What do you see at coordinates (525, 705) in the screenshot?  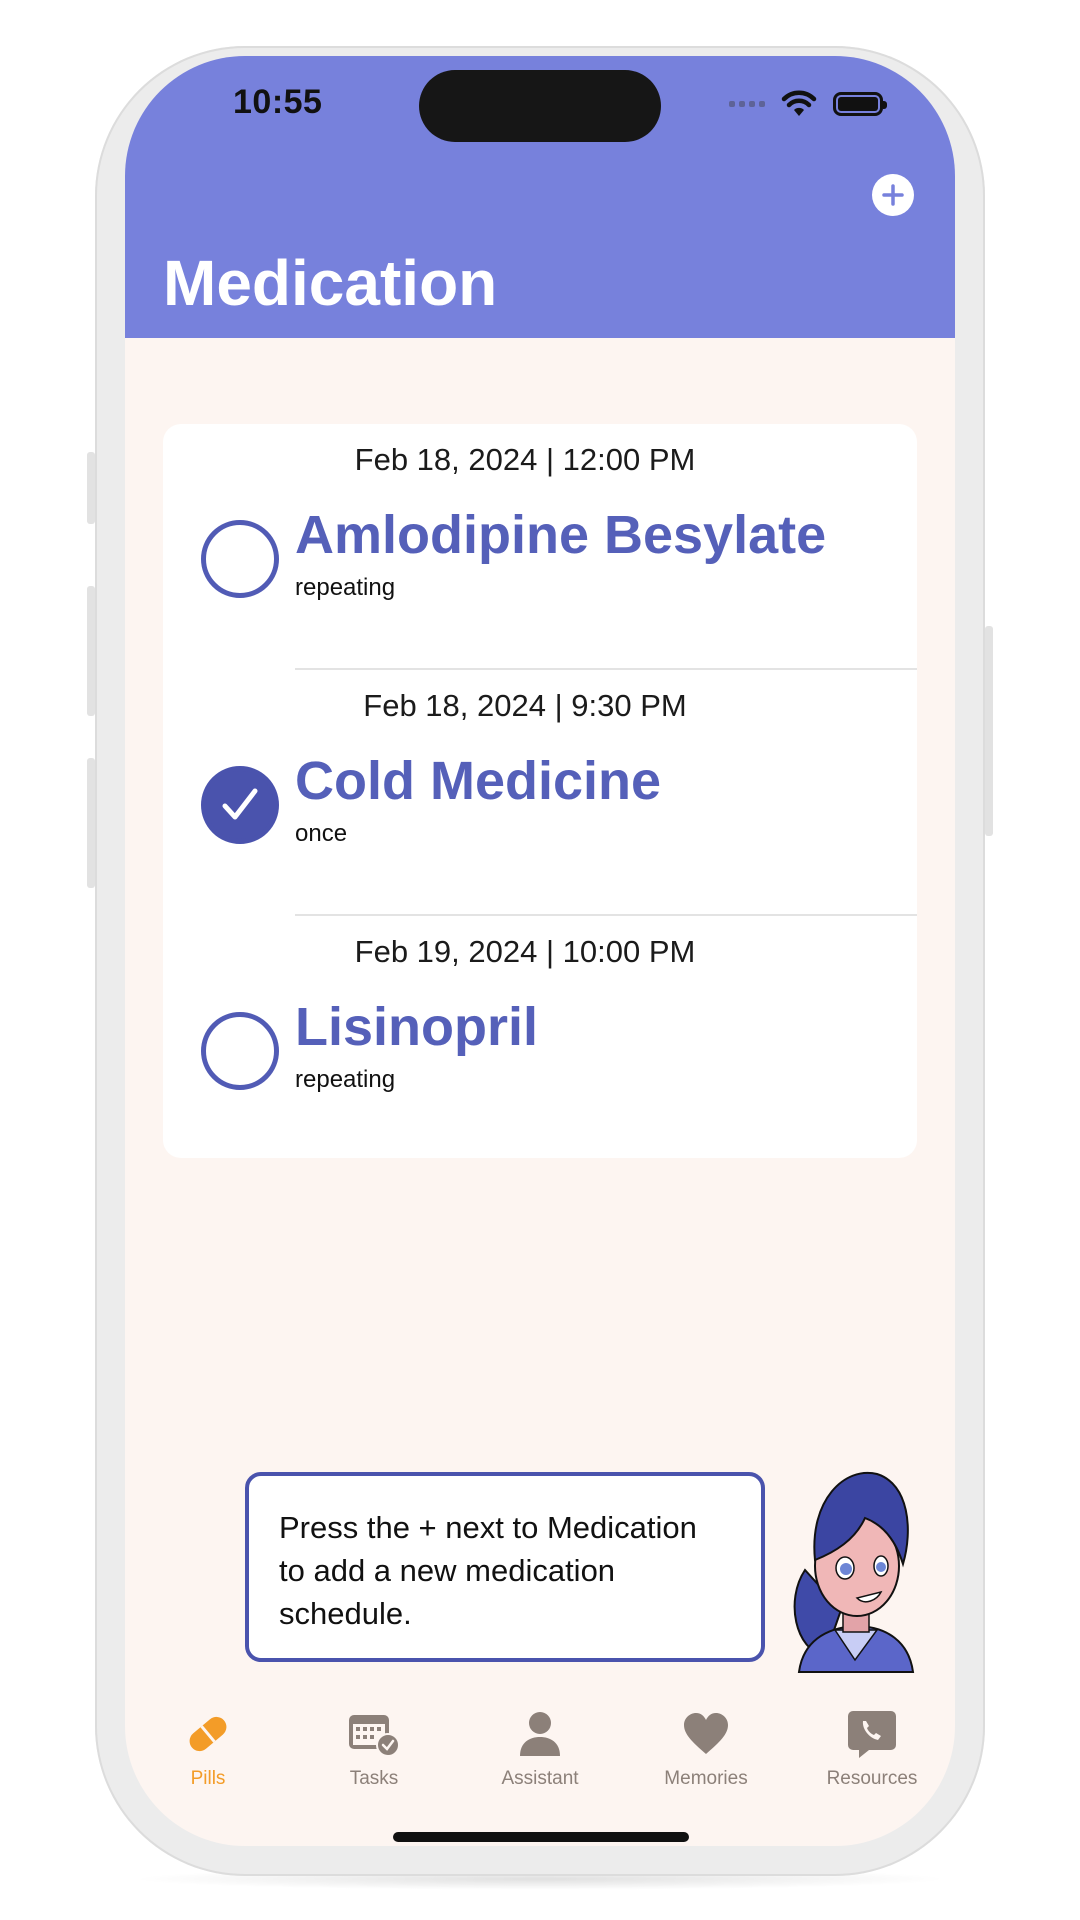 I see `medication-datetime: Feb 18, 2024 | 9:30 PM` at bounding box center [525, 705].